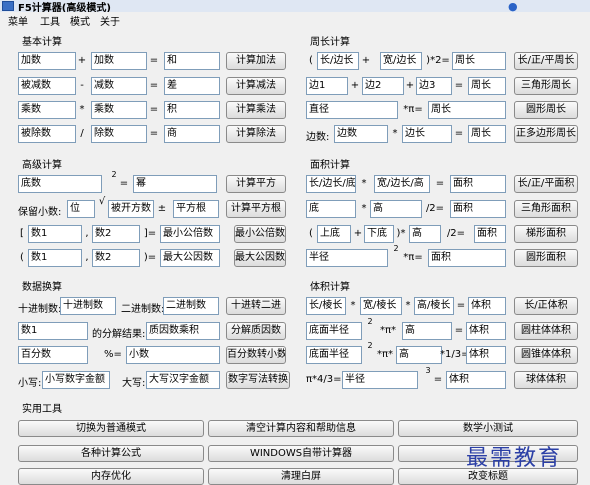 This screenshot has height=485, width=590. Describe the element at coordinates (260, 258) in the screenshot. I see `gcd-button: 最大公因数` at that location.